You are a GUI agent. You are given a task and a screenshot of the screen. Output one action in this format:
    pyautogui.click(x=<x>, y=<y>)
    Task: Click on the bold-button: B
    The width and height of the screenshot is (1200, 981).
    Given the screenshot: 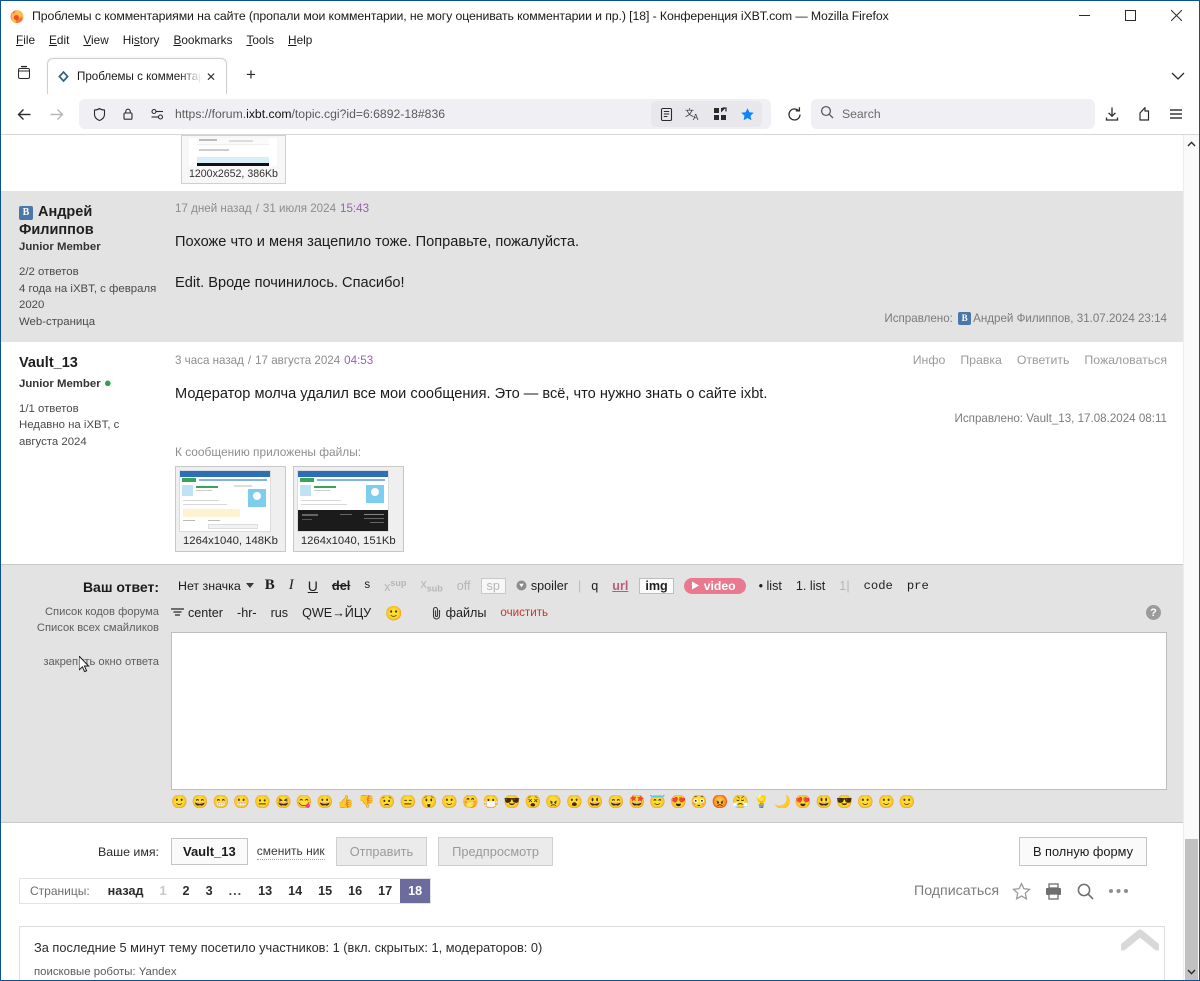 What is the action you would take?
    pyautogui.click(x=270, y=585)
    